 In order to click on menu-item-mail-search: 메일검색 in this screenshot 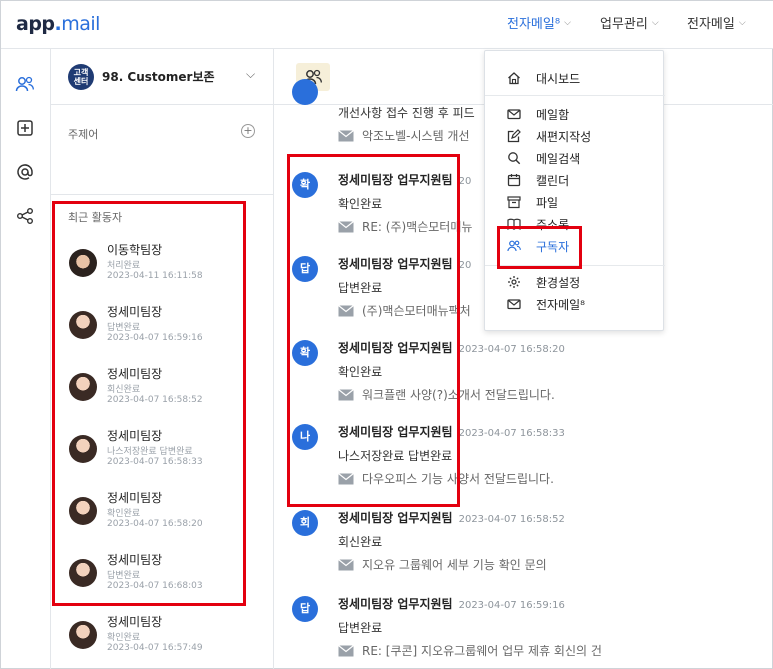, I will do `click(575, 158)`.